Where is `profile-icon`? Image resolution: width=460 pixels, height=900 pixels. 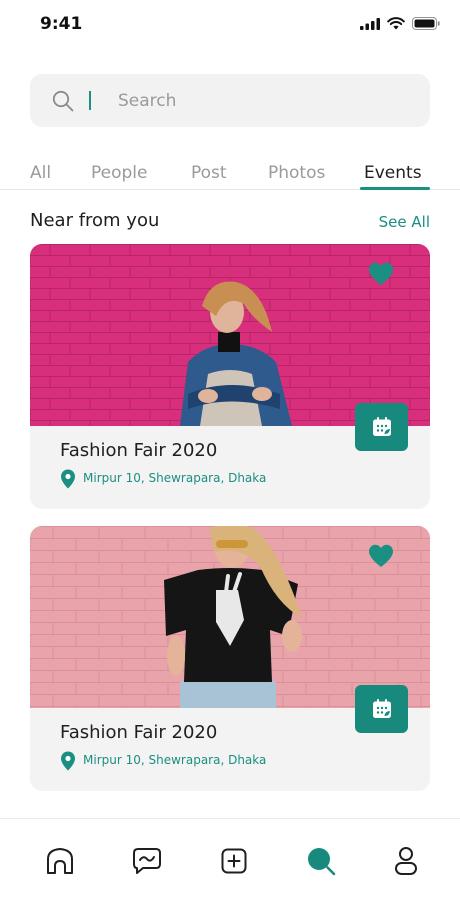 profile-icon is located at coordinates (406, 861).